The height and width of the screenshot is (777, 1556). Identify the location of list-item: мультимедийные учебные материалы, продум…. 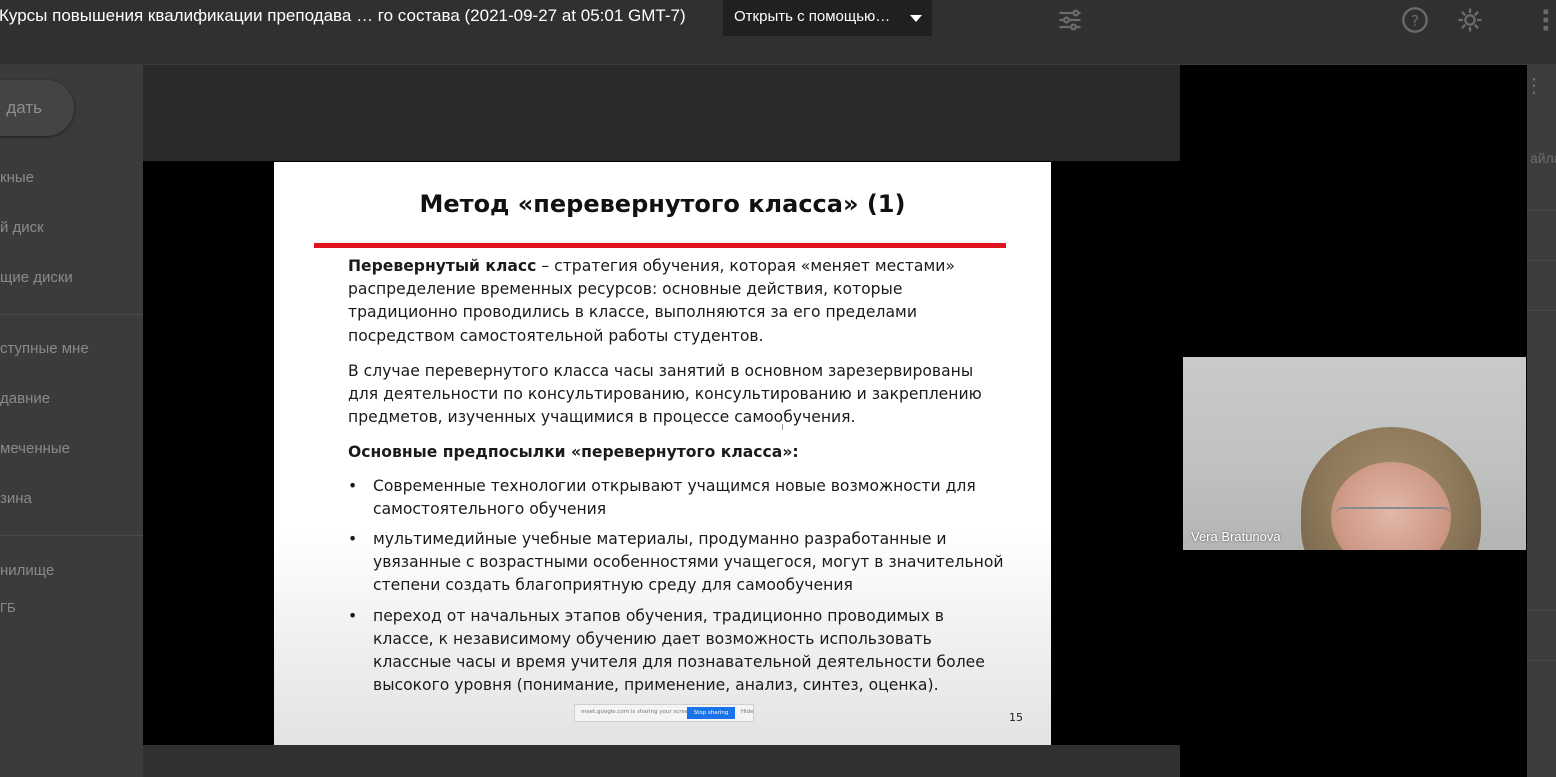
(678, 563).